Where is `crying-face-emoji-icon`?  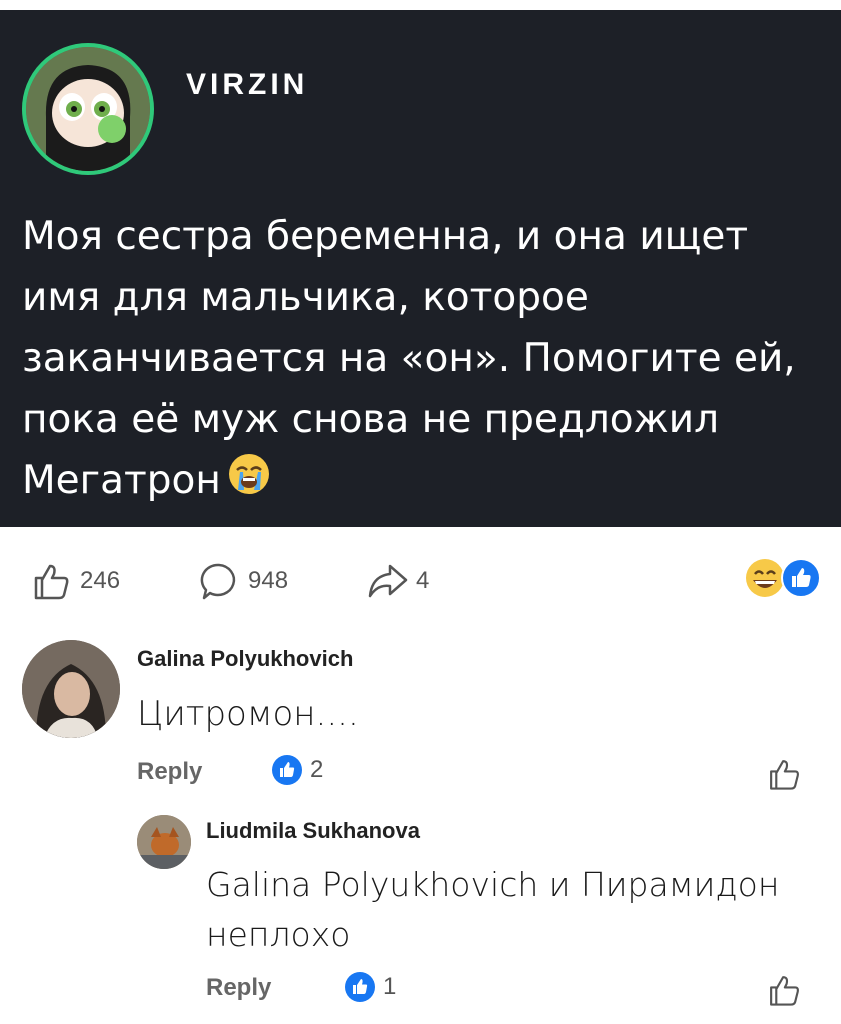 crying-face-emoji-icon is located at coordinates (249, 483).